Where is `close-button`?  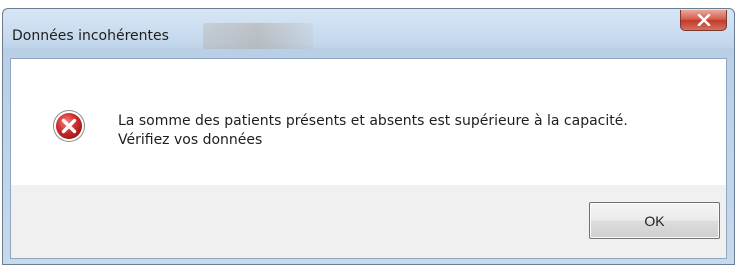
close-button is located at coordinates (703, 20).